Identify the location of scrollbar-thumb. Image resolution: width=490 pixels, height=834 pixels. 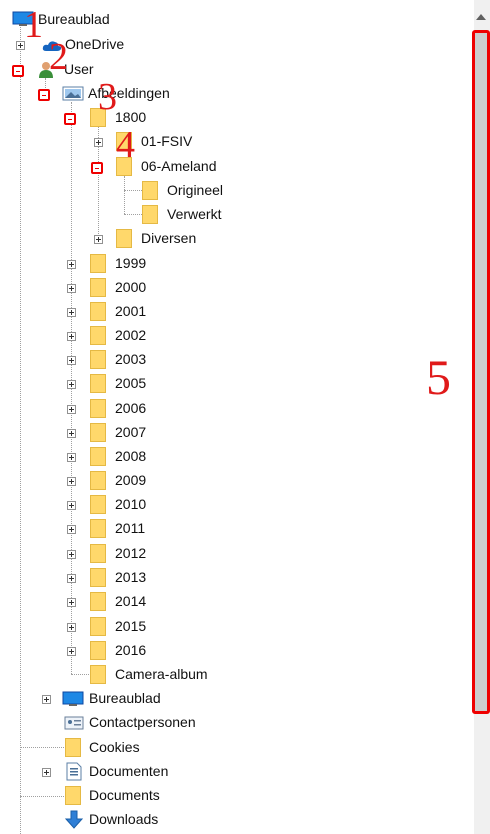
(481, 372).